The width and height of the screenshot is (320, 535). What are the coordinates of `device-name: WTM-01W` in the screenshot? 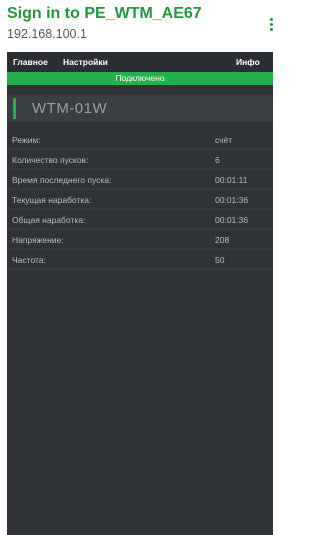 It's located at (70, 108).